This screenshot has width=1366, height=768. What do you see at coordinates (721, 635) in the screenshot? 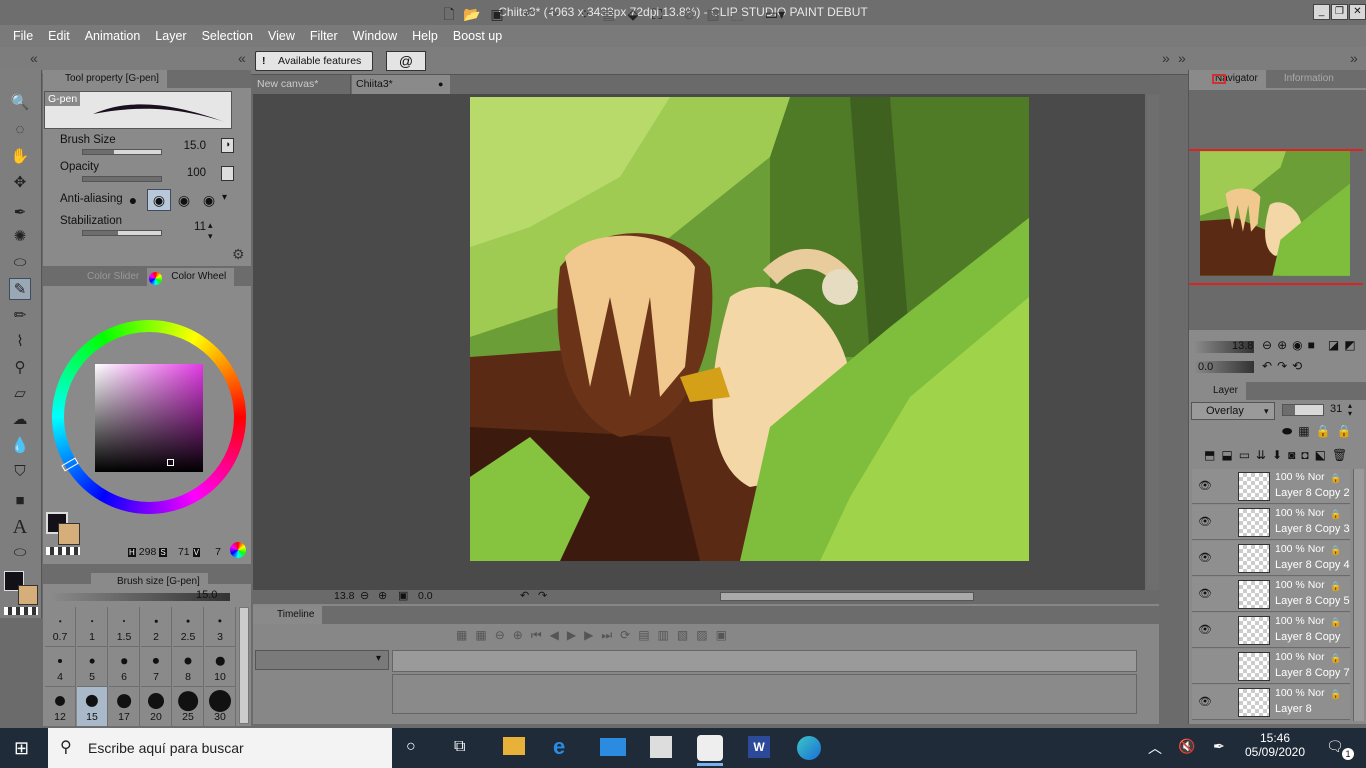
I see `export-icon: ▣` at bounding box center [721, 635].